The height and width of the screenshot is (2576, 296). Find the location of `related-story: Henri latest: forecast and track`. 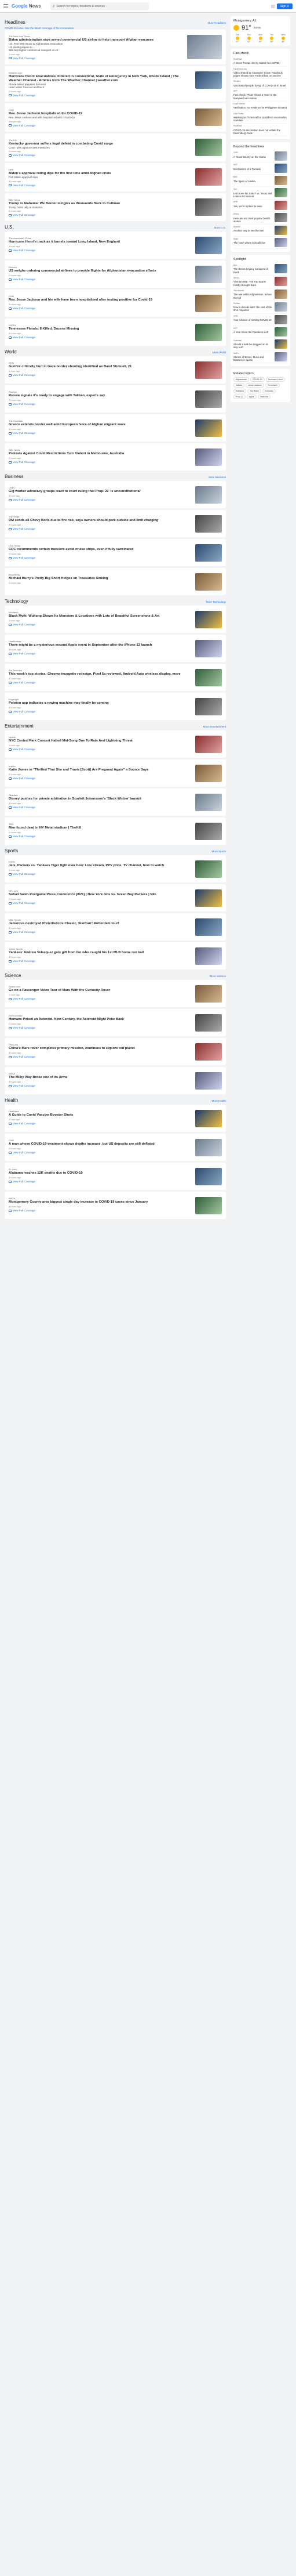

related-story: Henri latest: forecast and track is located at coordinates (100, 87).